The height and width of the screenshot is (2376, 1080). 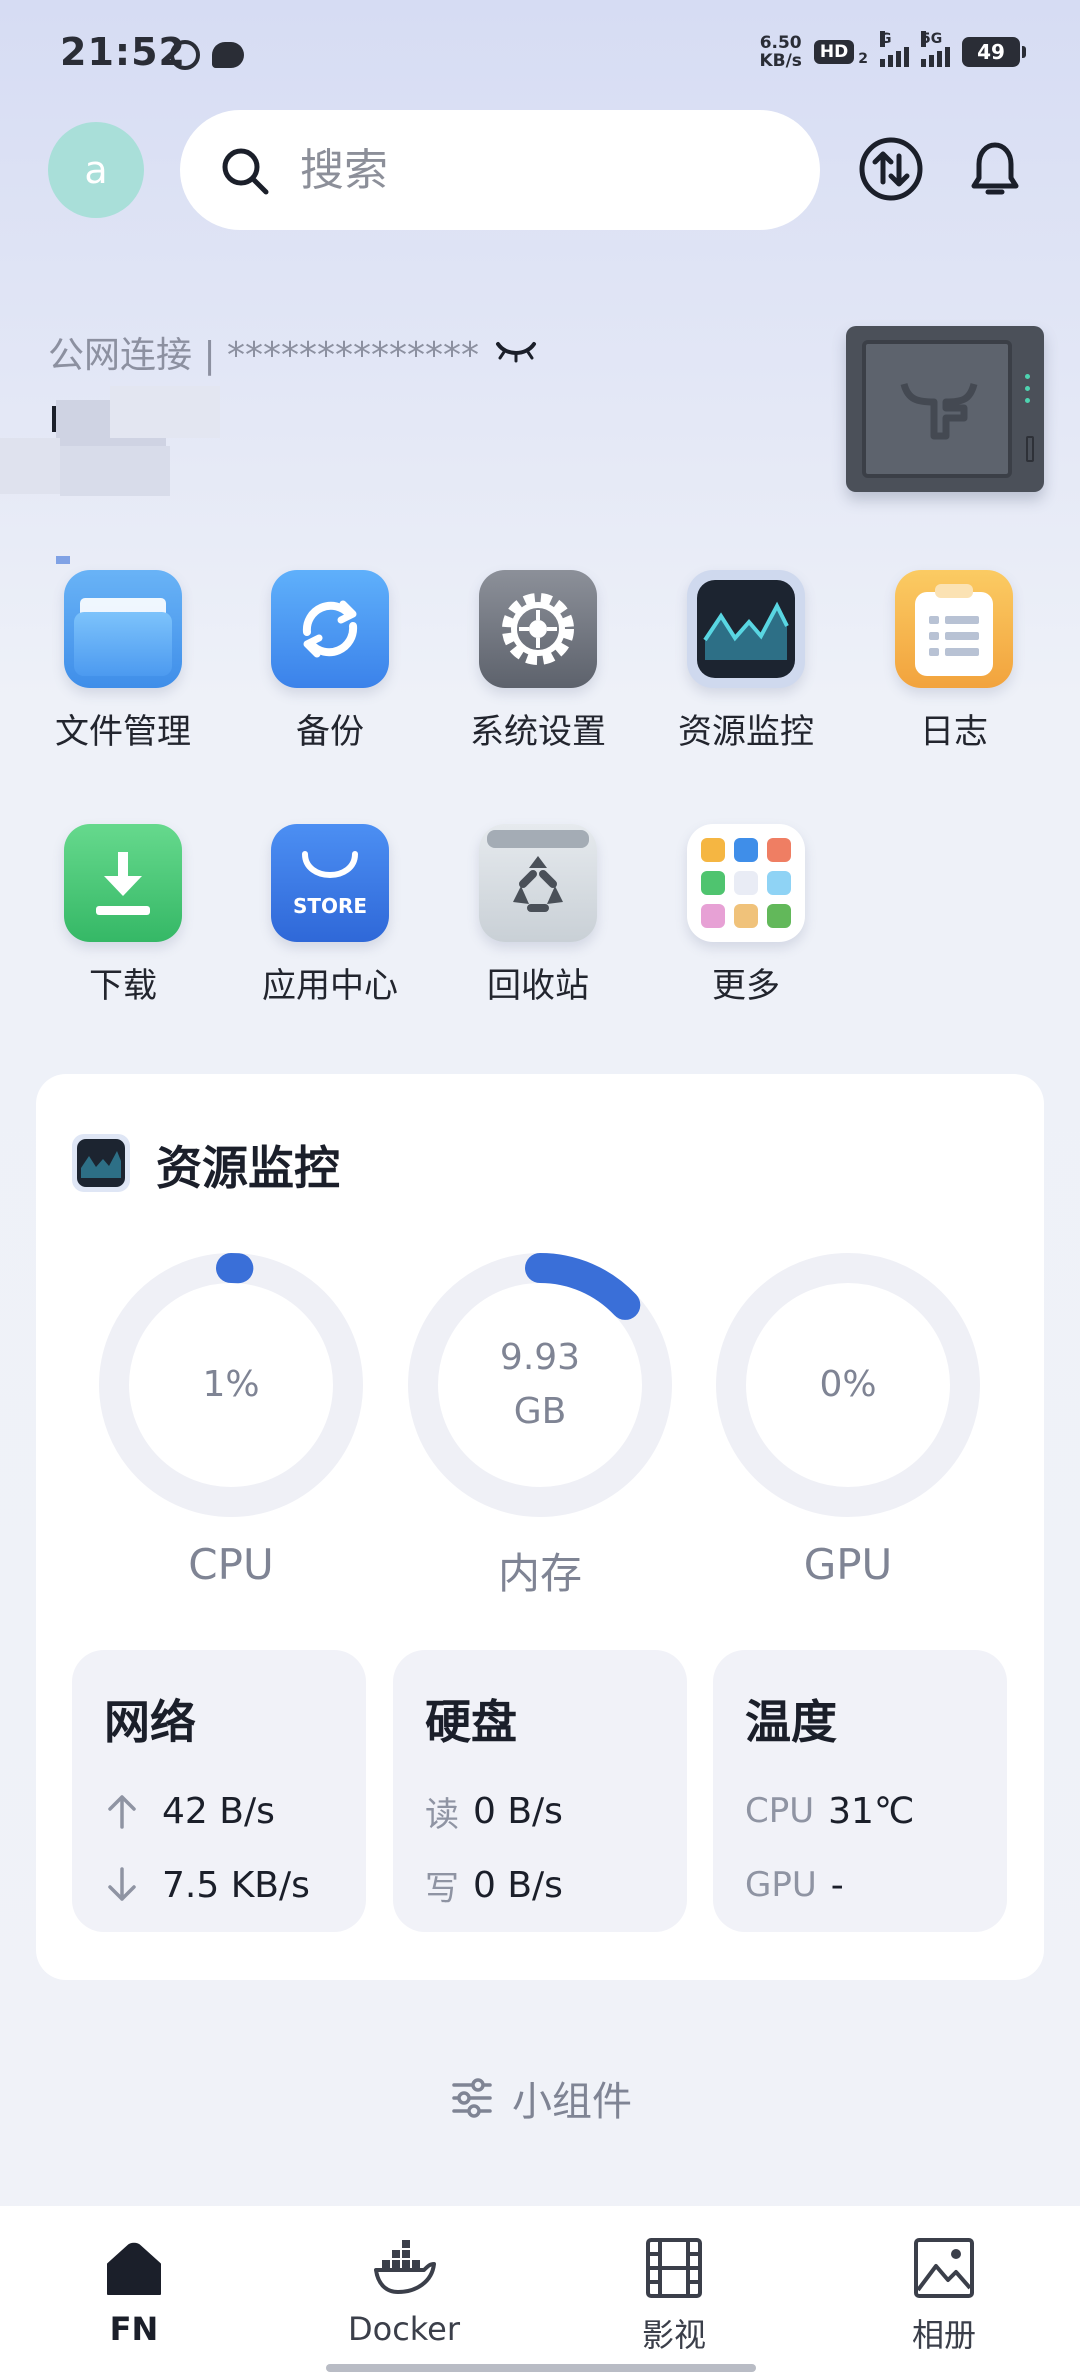 What do you see at coordinates (120, 476) in the screenshot?
I see `masked-address` at bounding box center [120, 476].